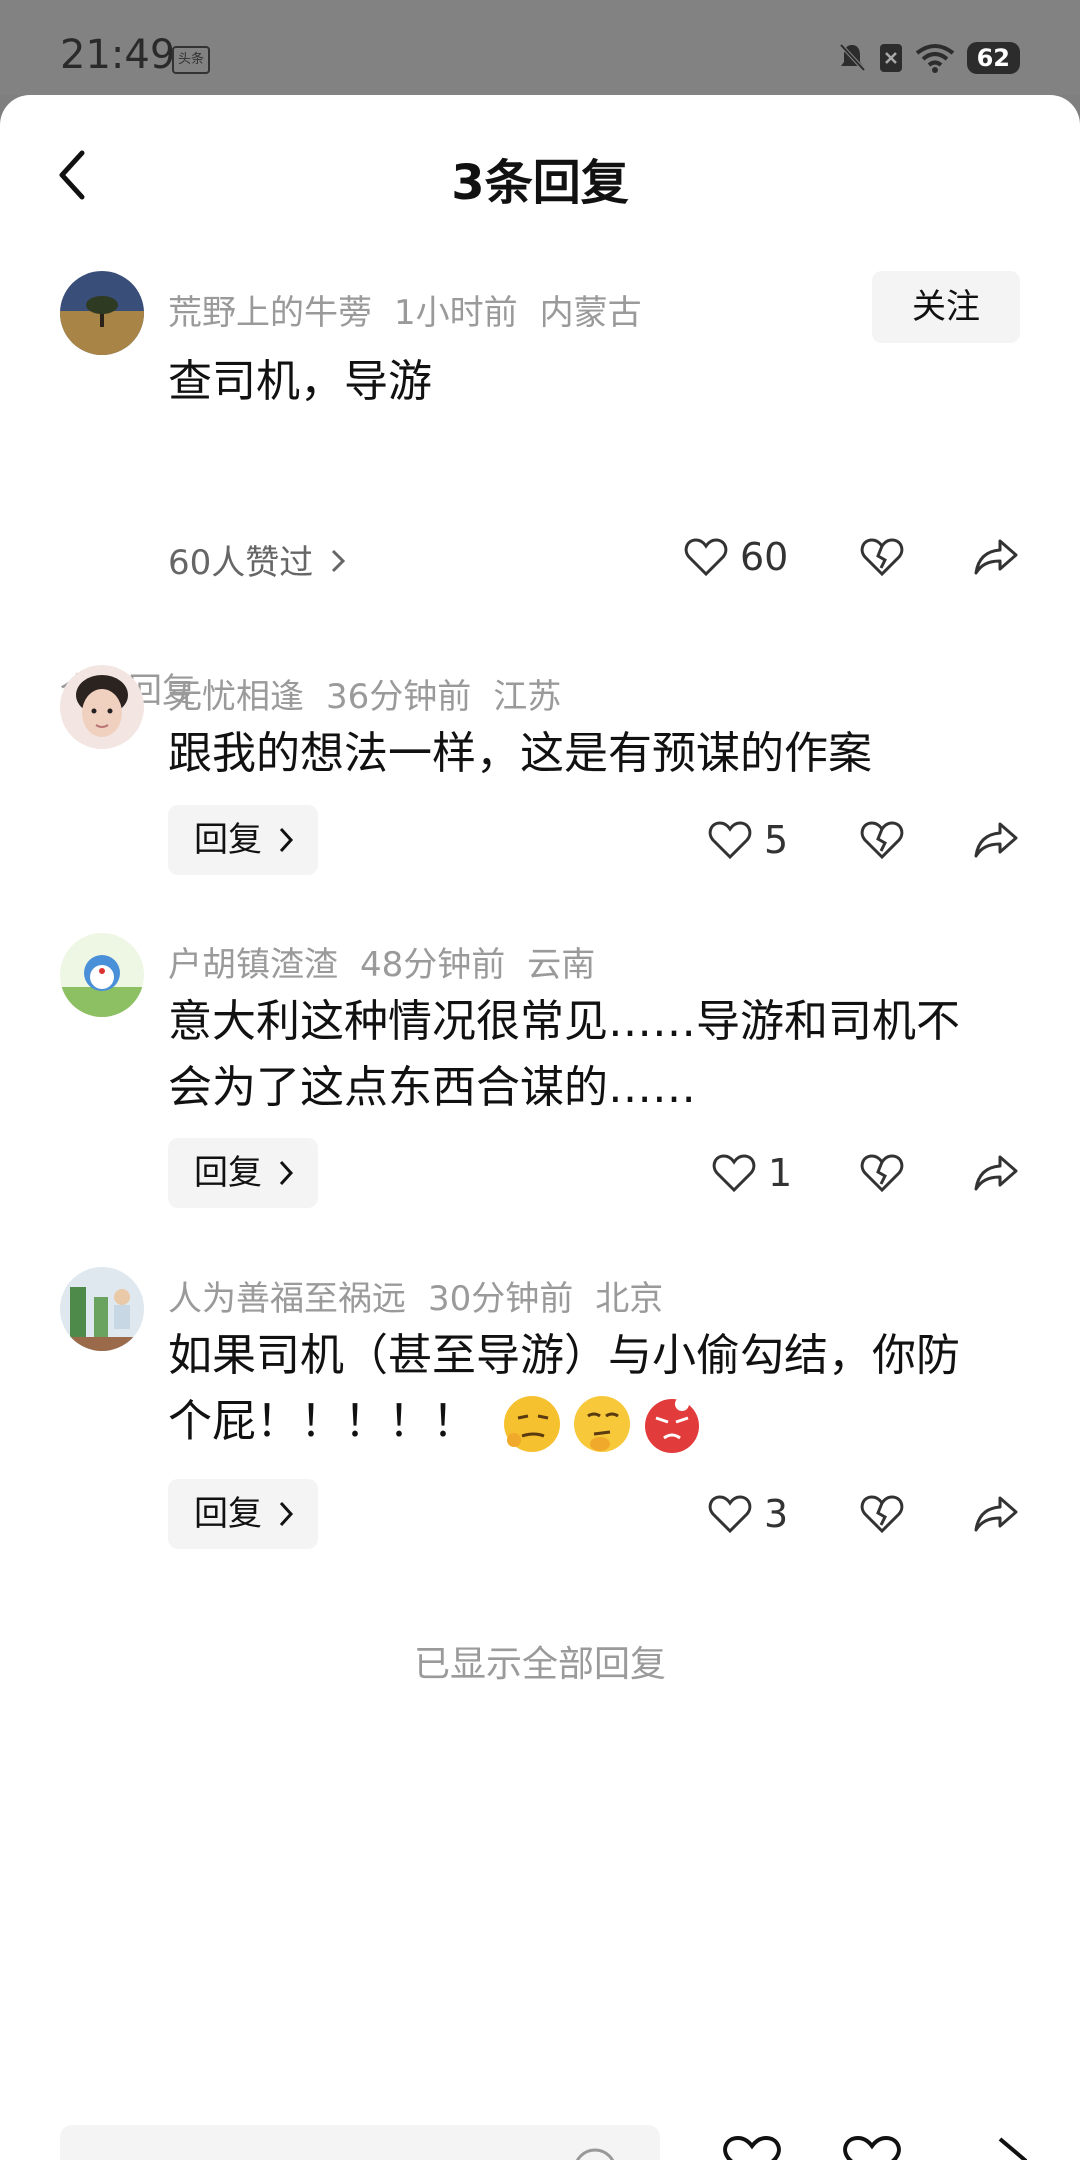 The height and width of the screenshot is (2160, 1080). What do you see at coordinates (934, 58) in the screenshot?
I see `wifi-icon` at bounding box center [934, 58].